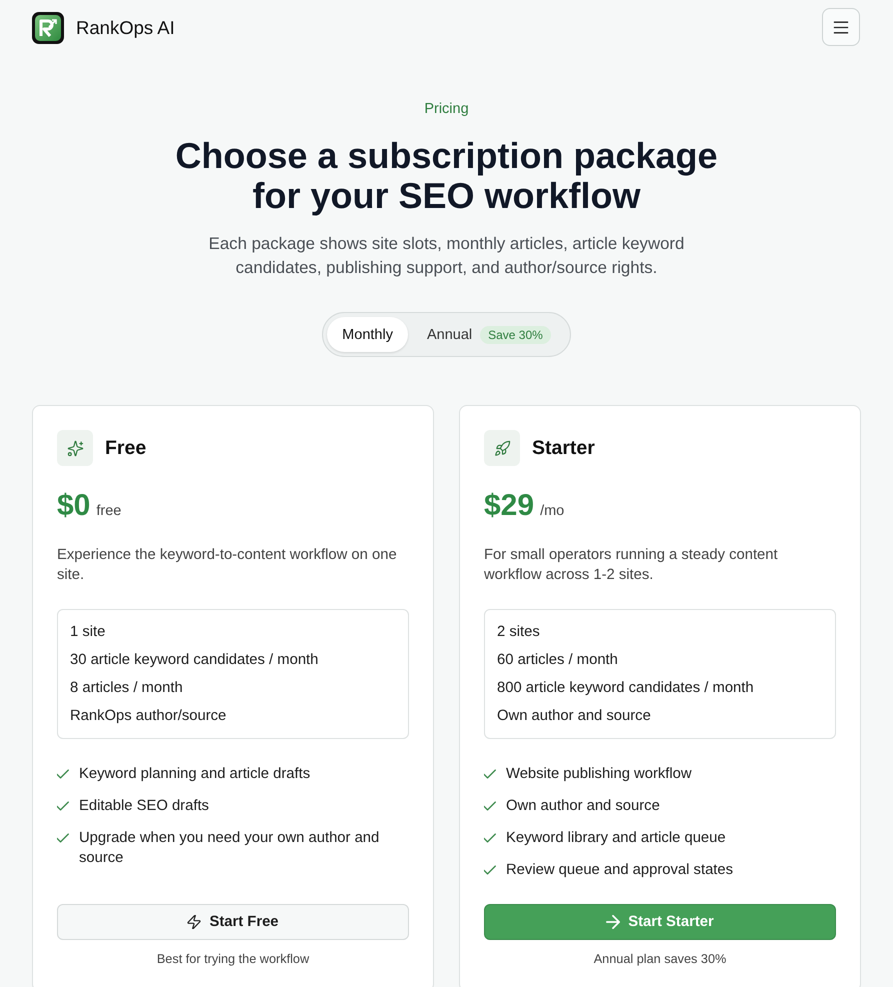 The image size is (893, 987). I want to click on rocket-icon, so click(502, 448).